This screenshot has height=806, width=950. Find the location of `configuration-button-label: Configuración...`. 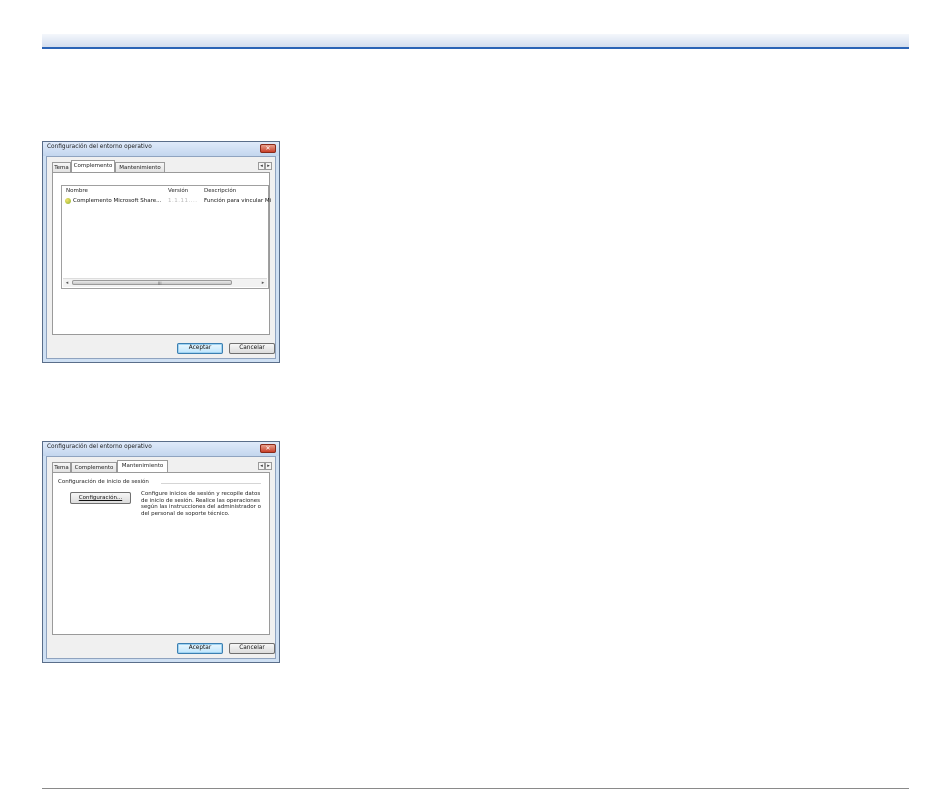

configuration-button-label: Configuración... is located at coordinates (100, 498).